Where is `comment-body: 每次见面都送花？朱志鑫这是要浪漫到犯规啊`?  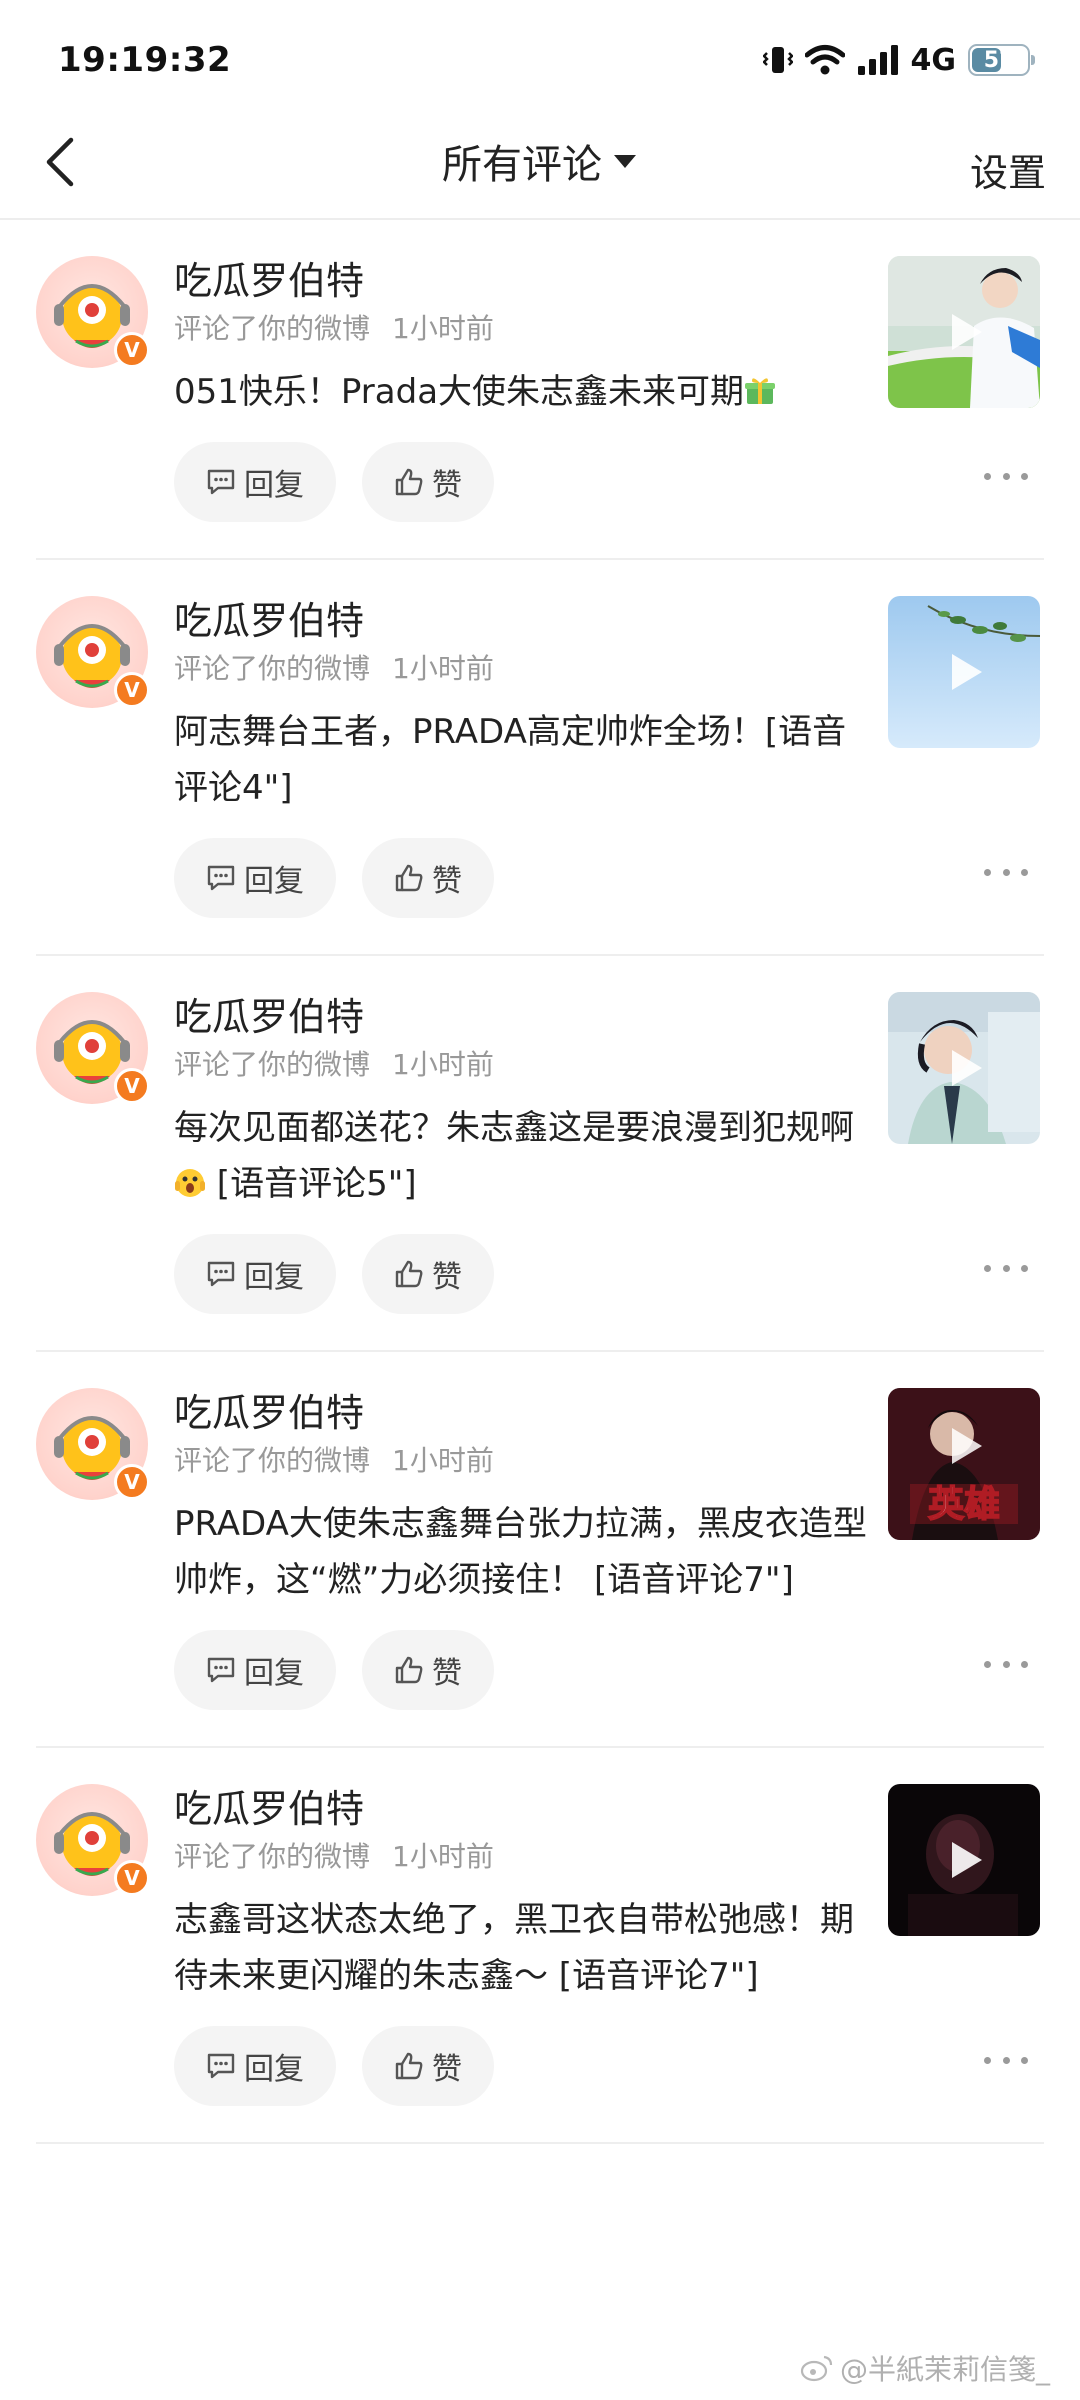 comment-body: 每次见面都送花？朱志鑫这是要浪漫到犯规啊 is located at coordinates (514, 1128).